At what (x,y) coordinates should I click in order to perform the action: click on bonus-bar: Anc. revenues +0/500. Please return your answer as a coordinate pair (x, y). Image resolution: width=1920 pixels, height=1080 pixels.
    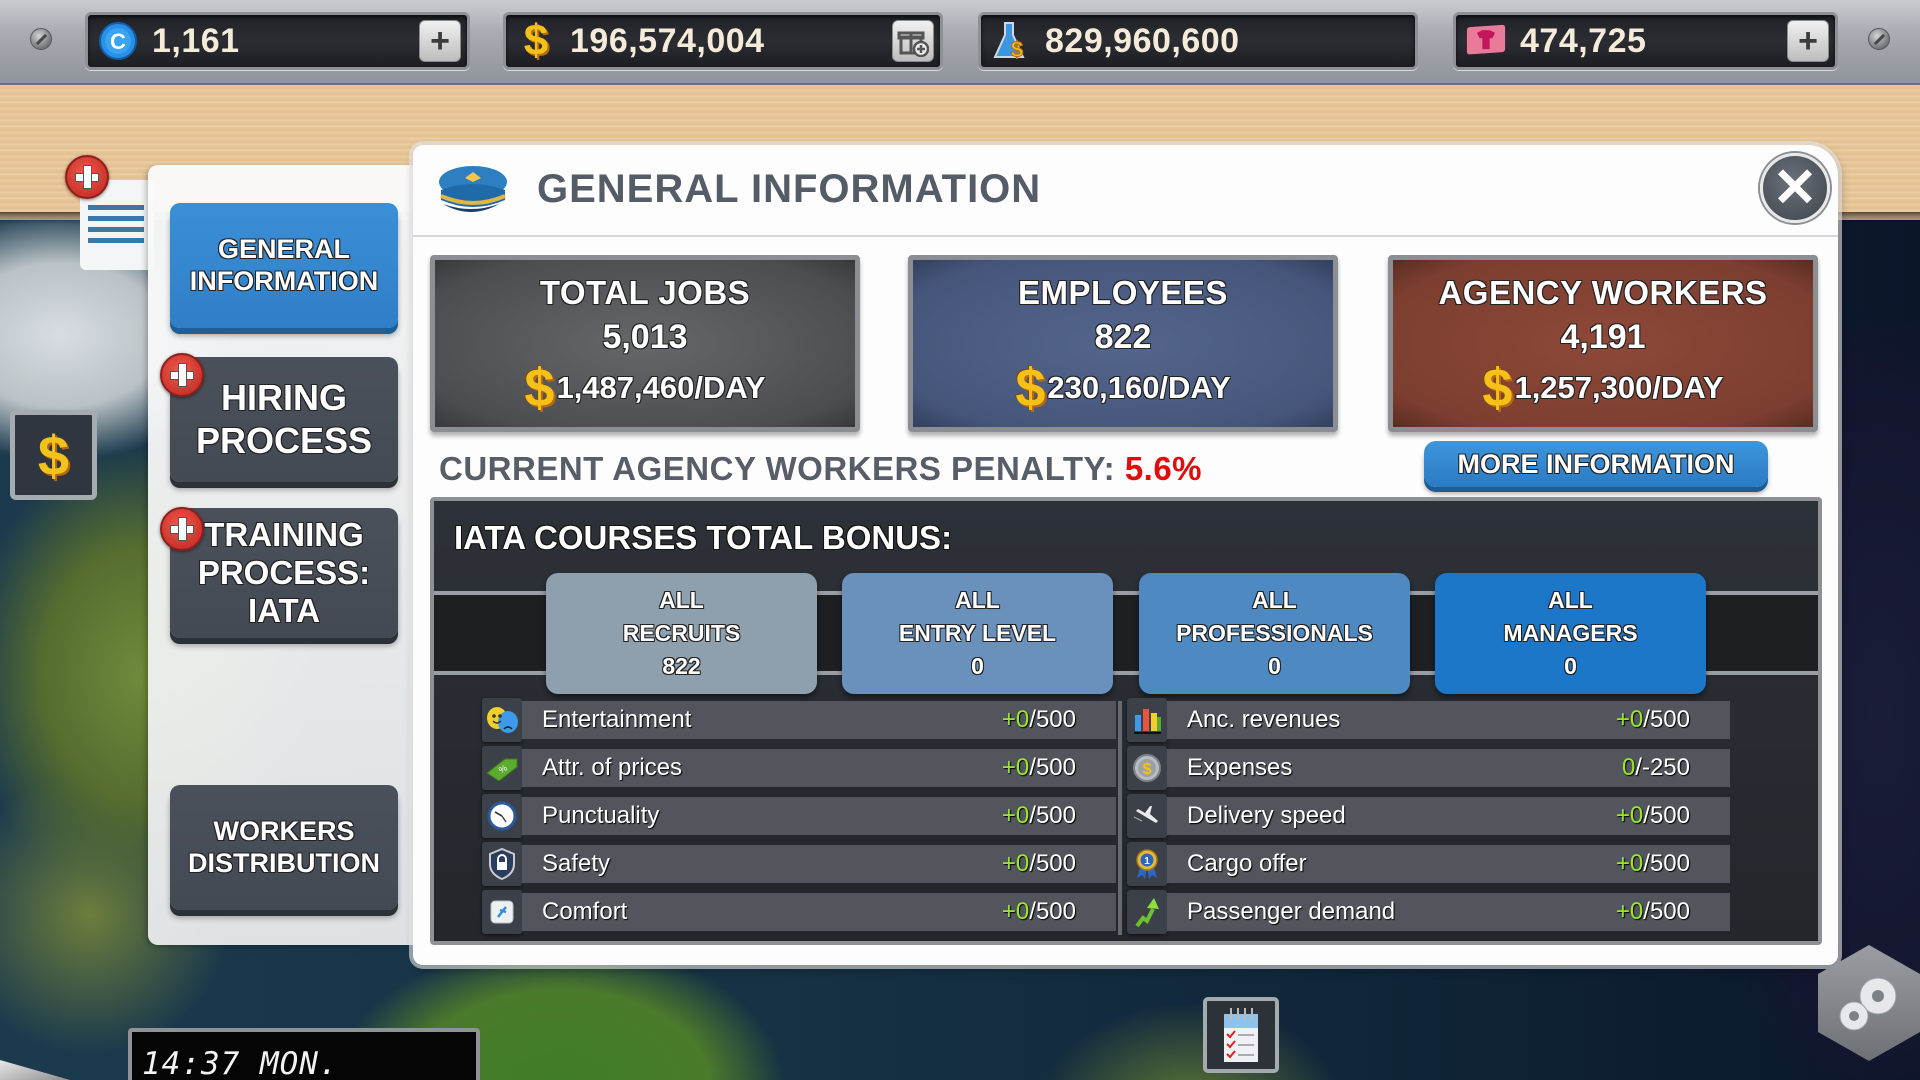
    Looking at the image, I should click on (1448, 720).